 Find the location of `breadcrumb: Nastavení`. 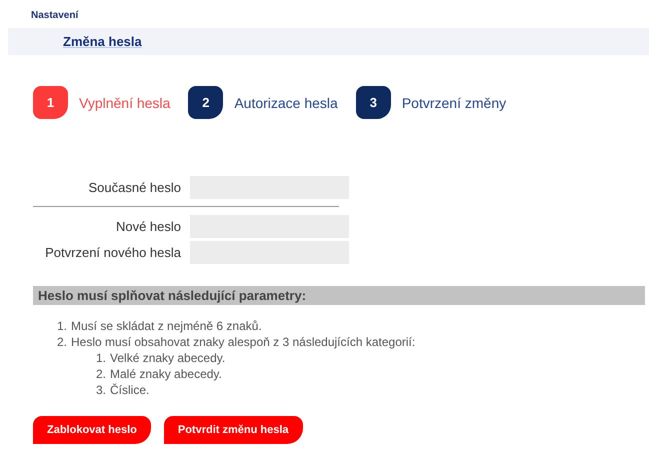

breadcrumb: Nastavení is located at coordinates (54, 15).